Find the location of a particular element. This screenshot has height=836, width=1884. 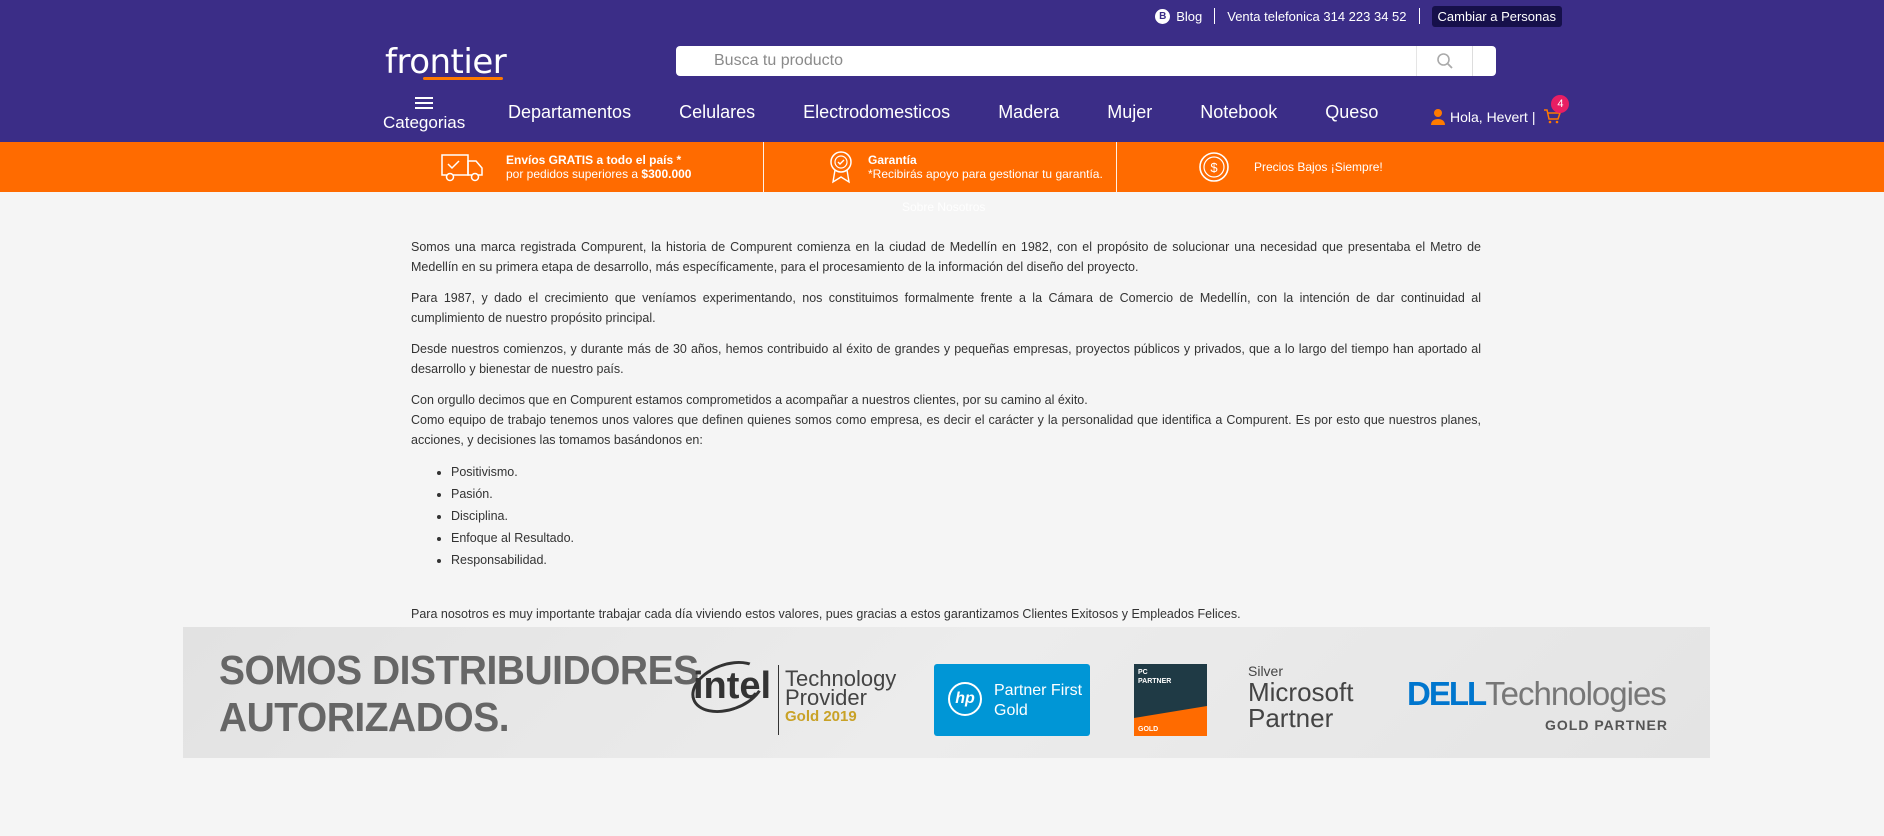

banner-title-line: SOMOS DISTRIBUIDORES is located at coordinates (459, 670).